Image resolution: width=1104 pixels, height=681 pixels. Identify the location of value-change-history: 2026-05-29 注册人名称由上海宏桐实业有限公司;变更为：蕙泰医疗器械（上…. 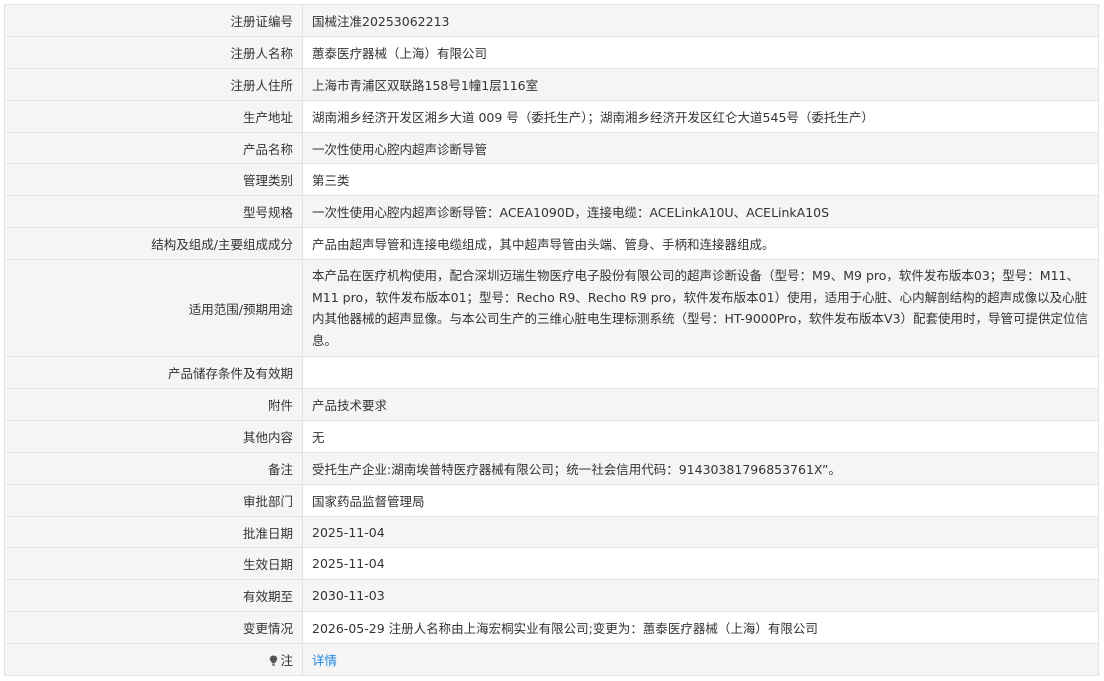
(700, 628).